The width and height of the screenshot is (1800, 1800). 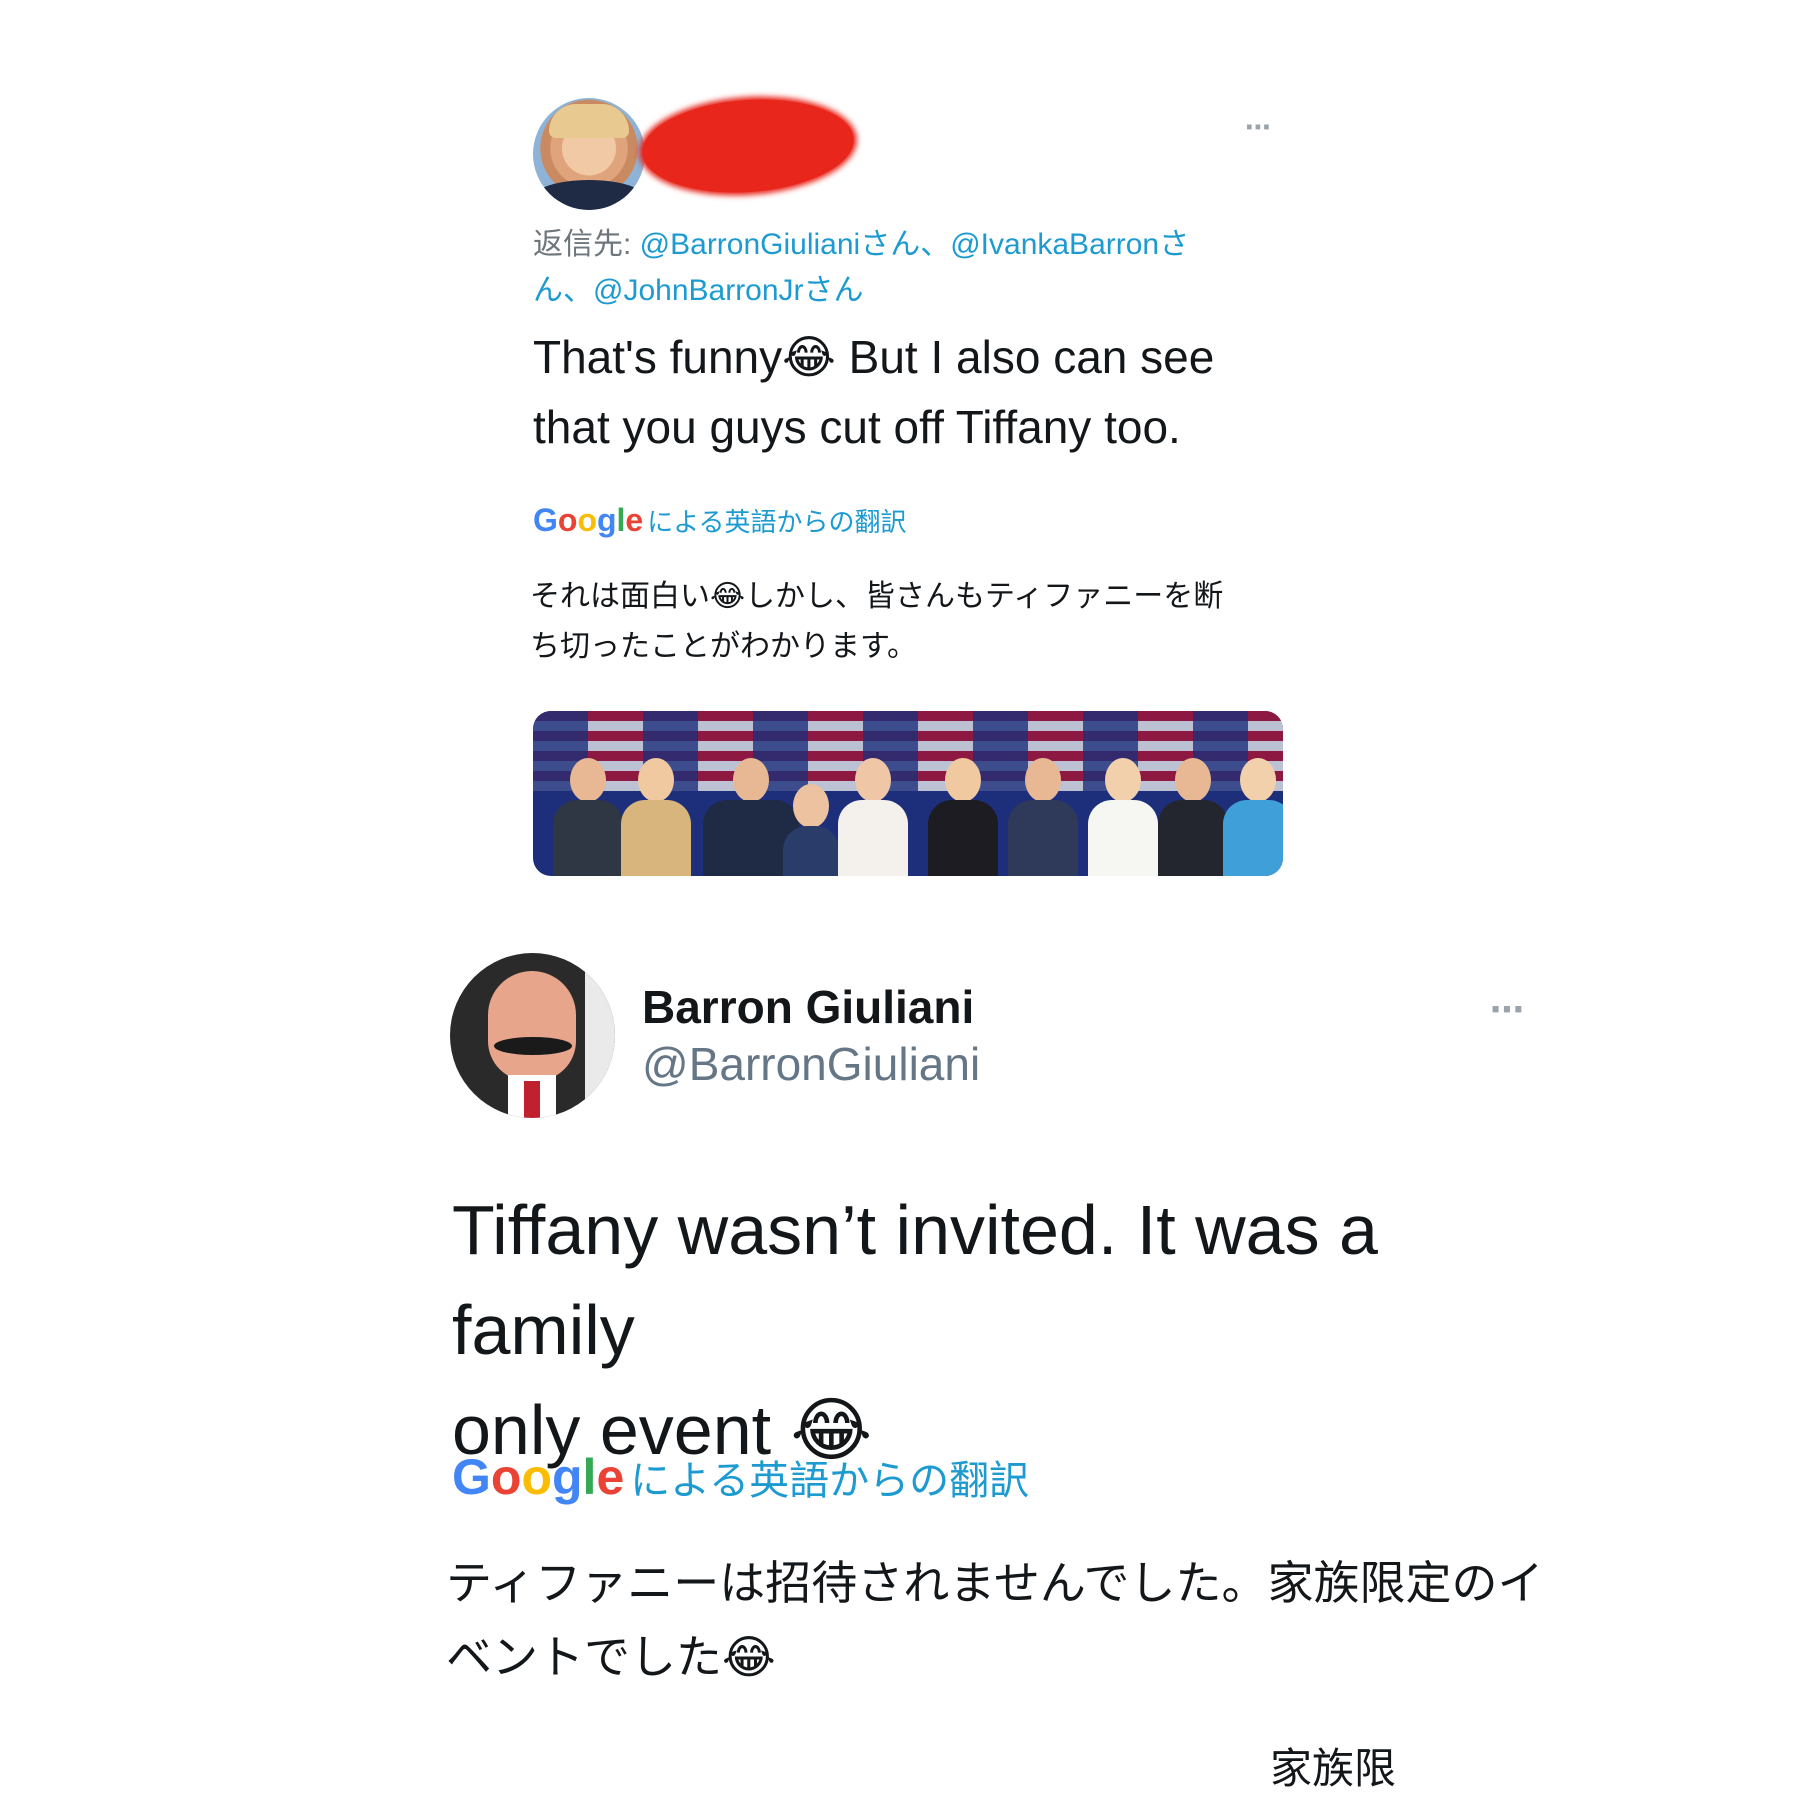 What do you see at coordinates (533, 1046) in the screenshot?
I see `avatar-mustache` at bounding box center [533, 1046].